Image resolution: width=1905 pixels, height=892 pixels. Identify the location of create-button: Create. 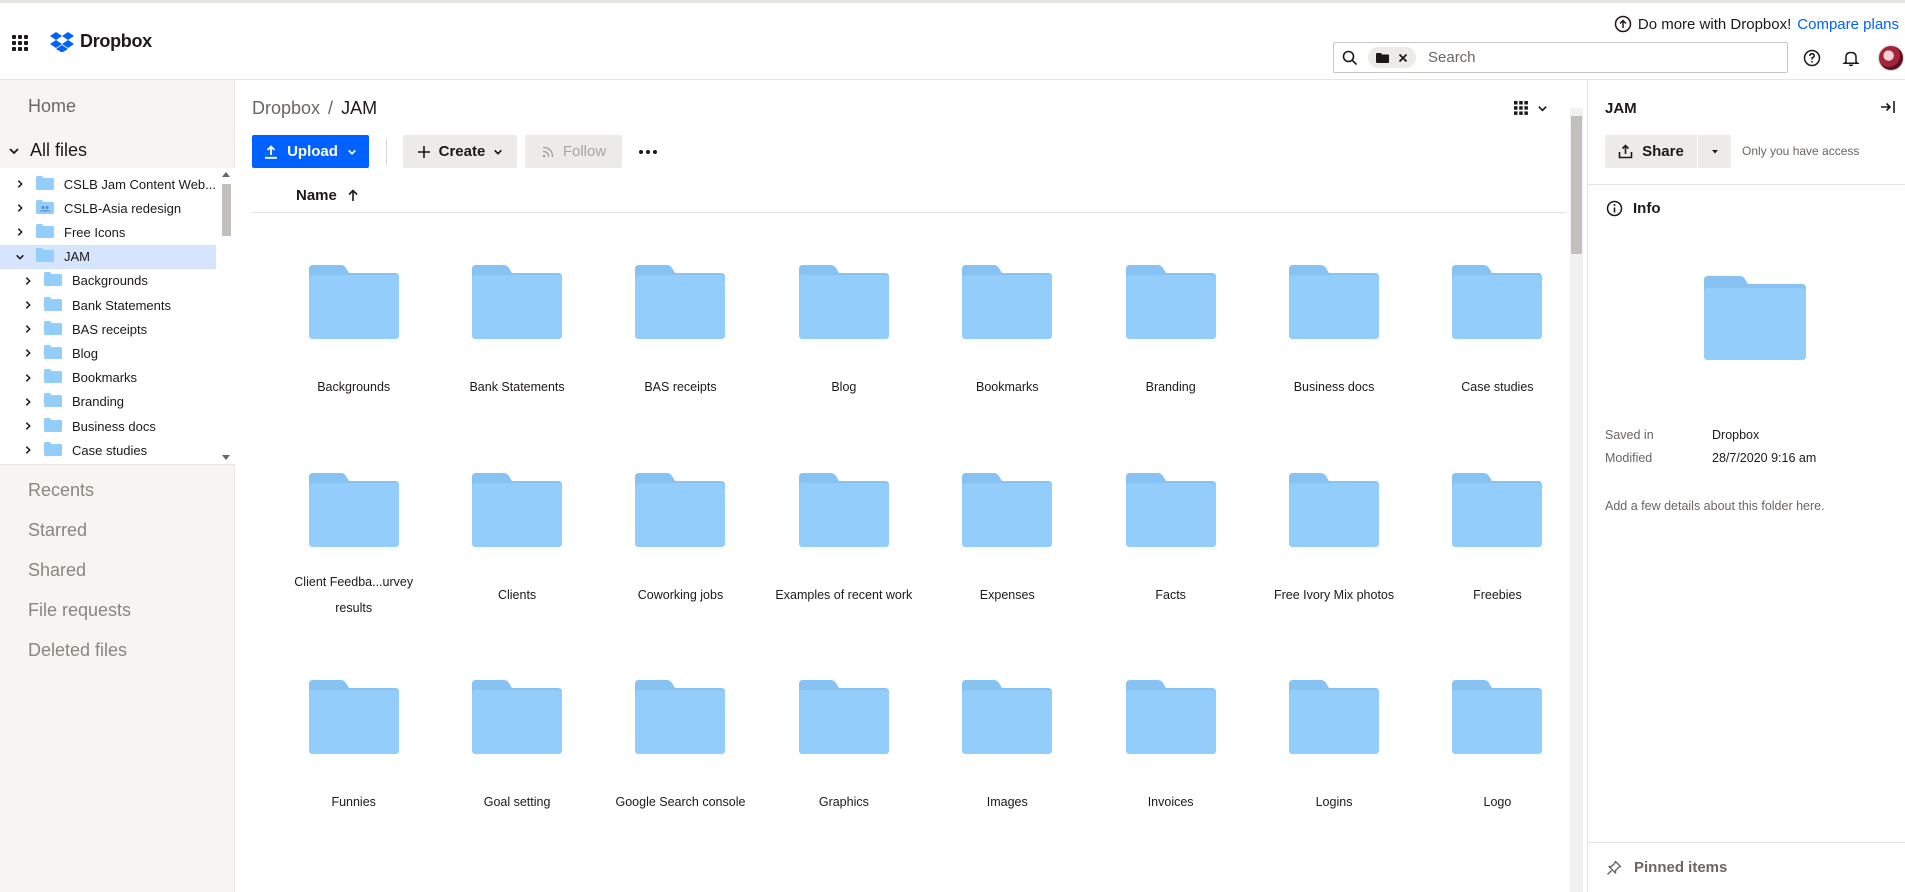
(460, 151).